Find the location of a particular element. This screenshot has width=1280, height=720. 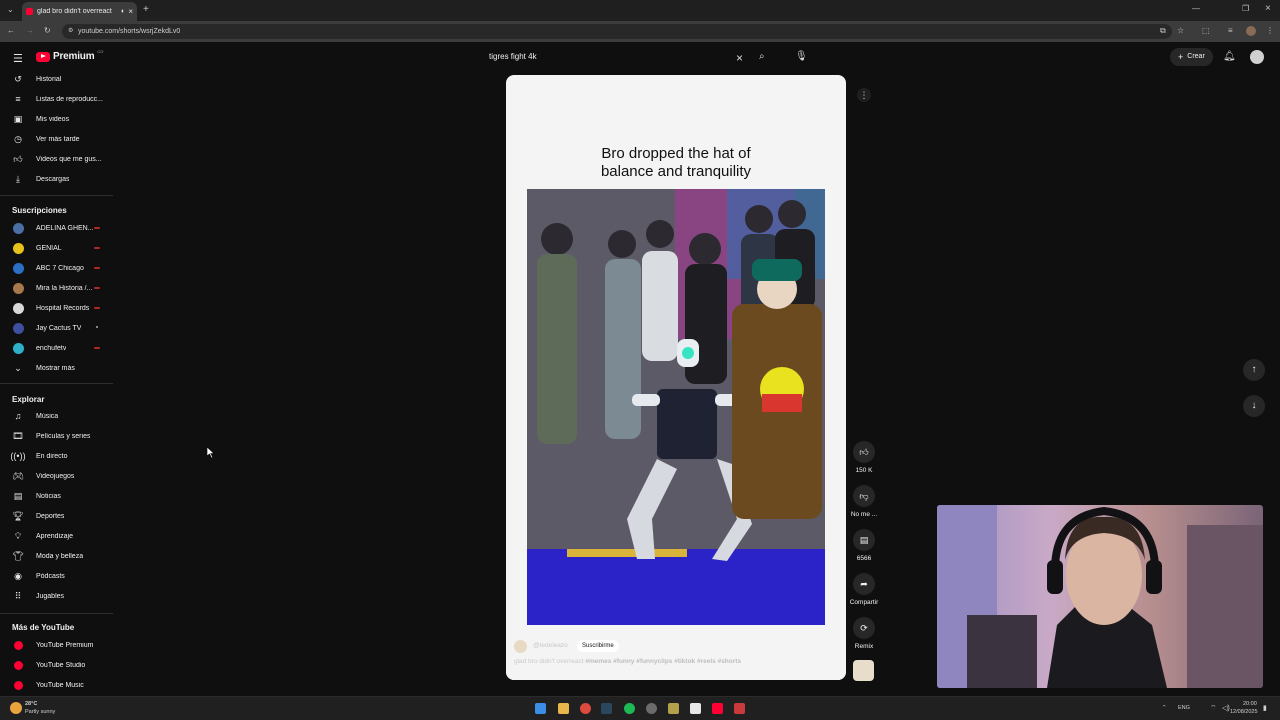

sidebar-sub-item: Hospital Records is located at coordinates (57, 308).